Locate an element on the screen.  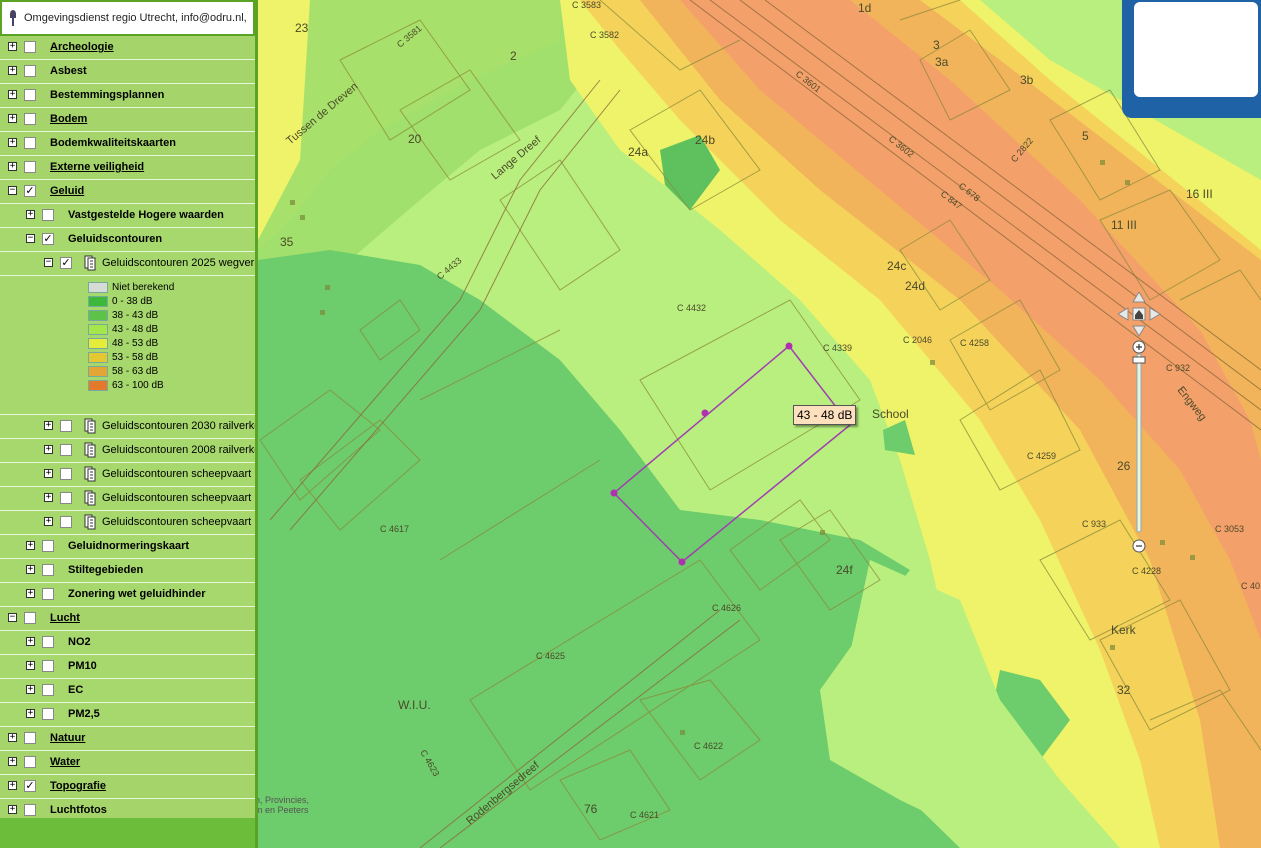
layer-item-no2: + NO2 is located at coordinates (127, 643).